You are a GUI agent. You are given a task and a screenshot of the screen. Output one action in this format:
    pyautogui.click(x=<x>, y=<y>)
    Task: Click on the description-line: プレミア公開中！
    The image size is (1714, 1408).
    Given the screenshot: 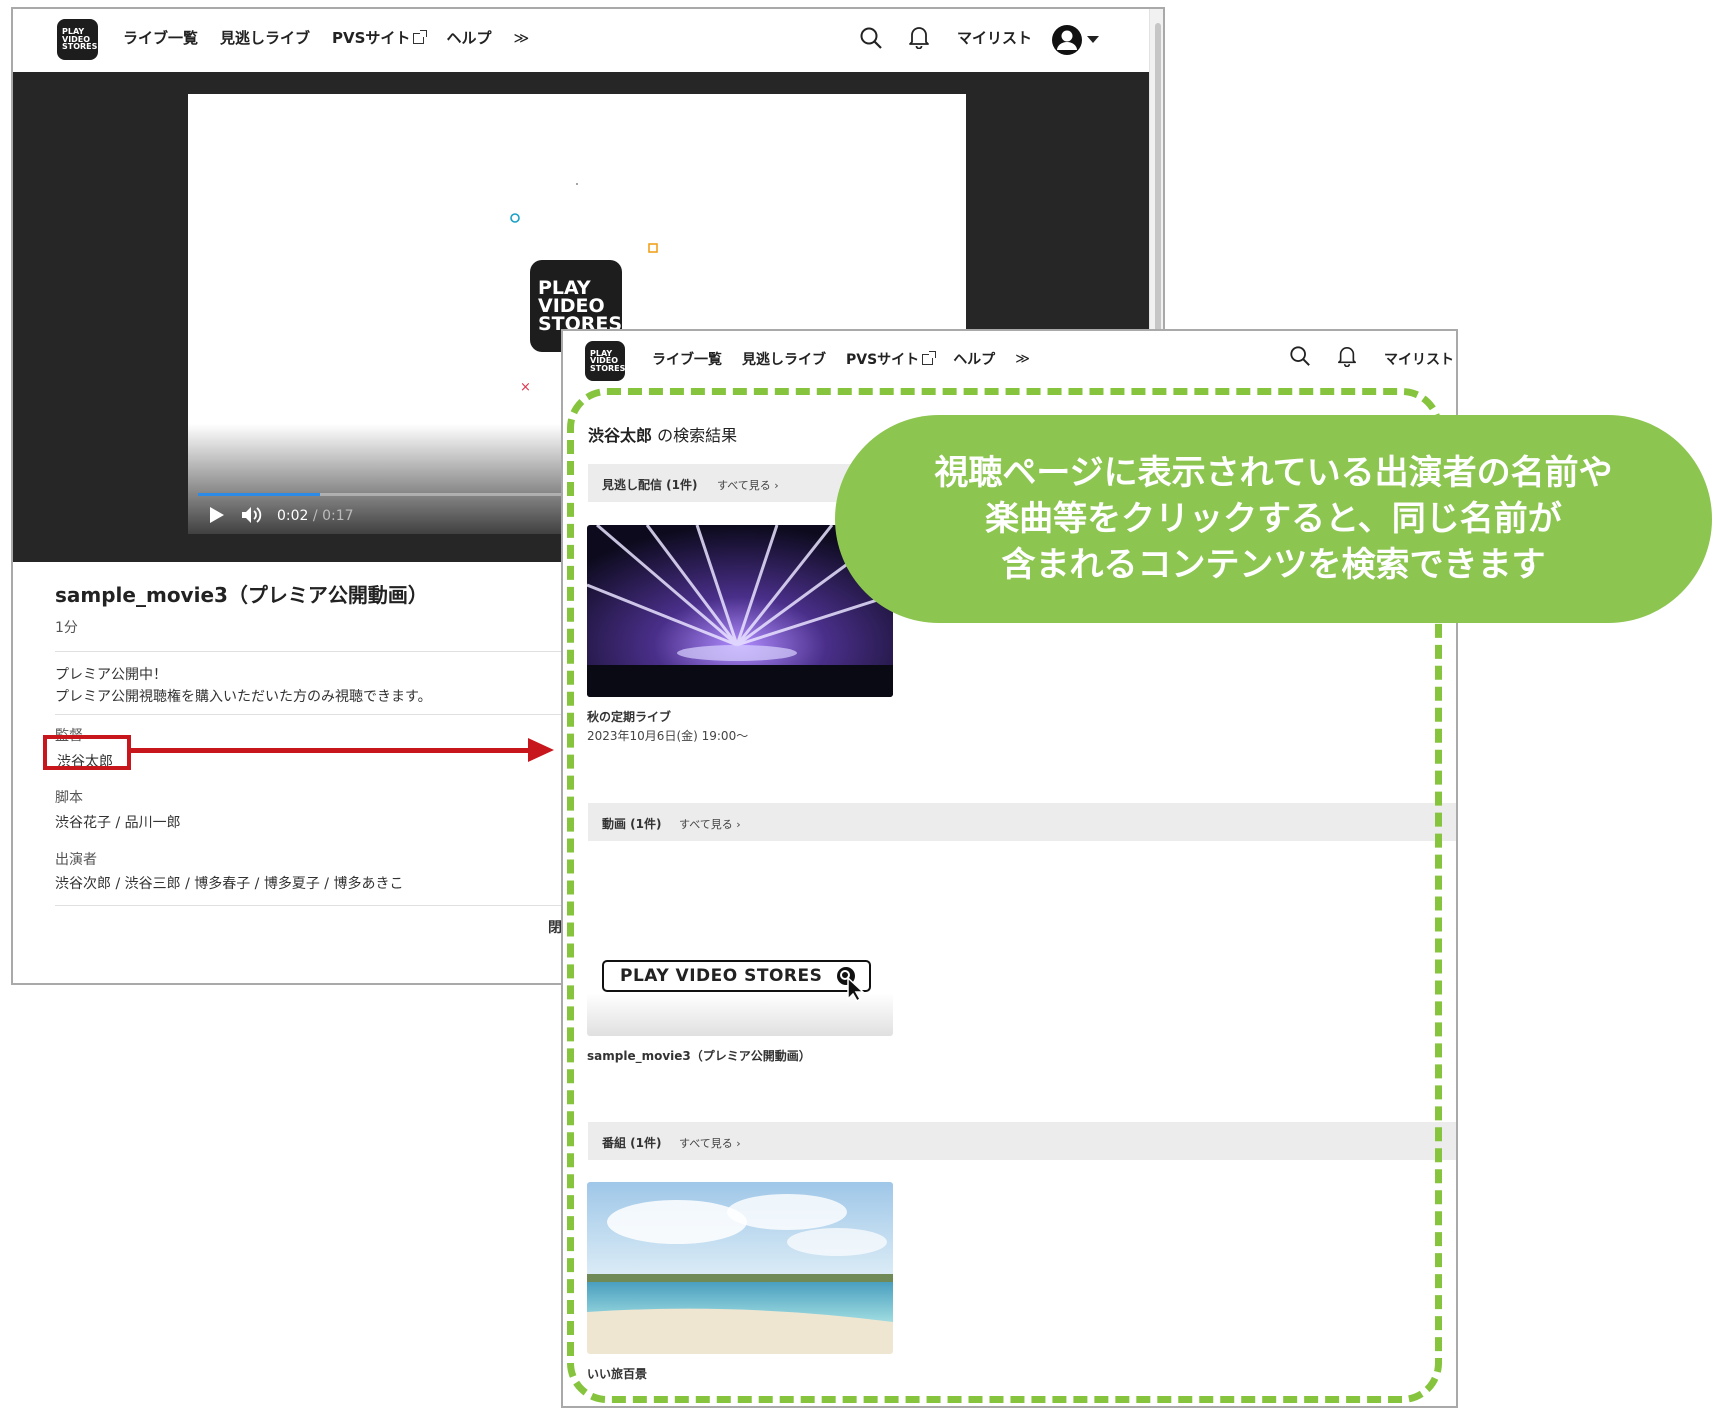 What is the action you would take?
    pyautogui.click(x=111, y=675)
    